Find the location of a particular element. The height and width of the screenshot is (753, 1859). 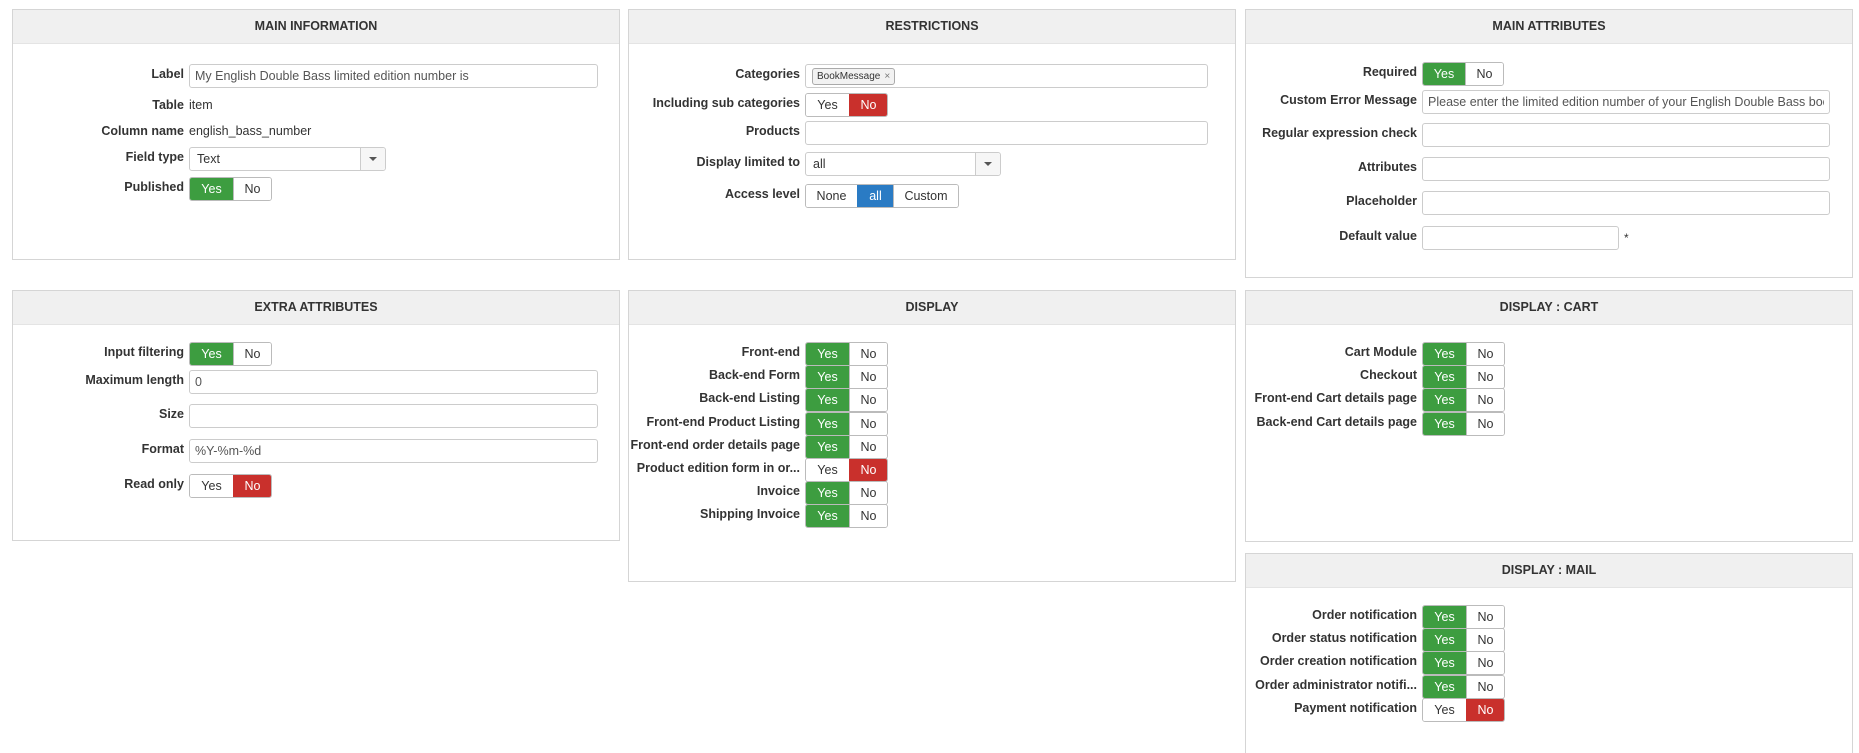

display-limited-dropdown-button is located at coordinates (987, 164).